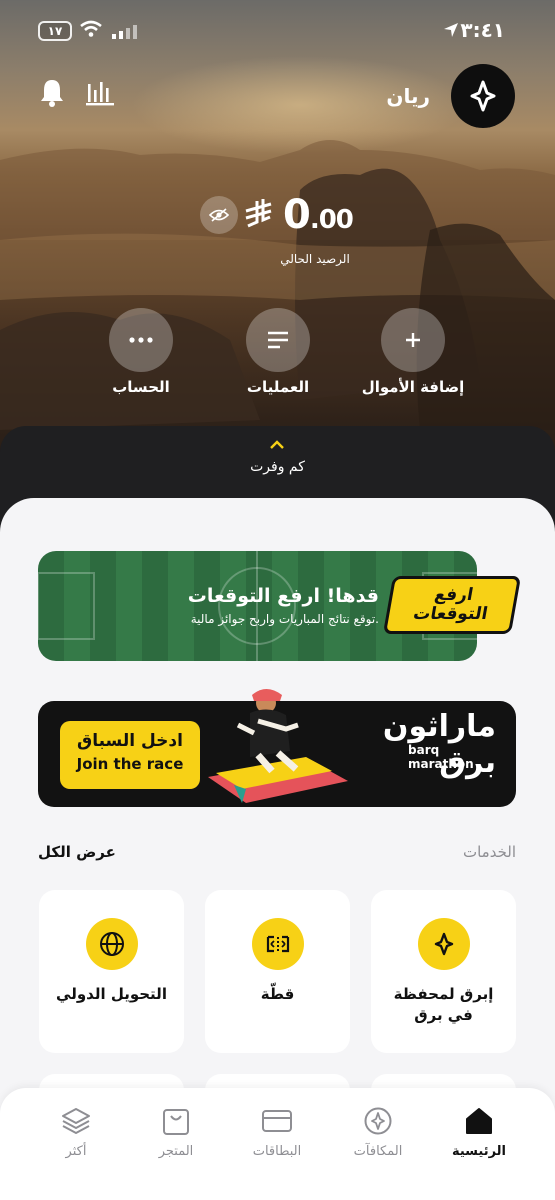 The width and height of the screenshot is (555, 1200). I want to click on riyal-symbol-icon, so click(258, 213).